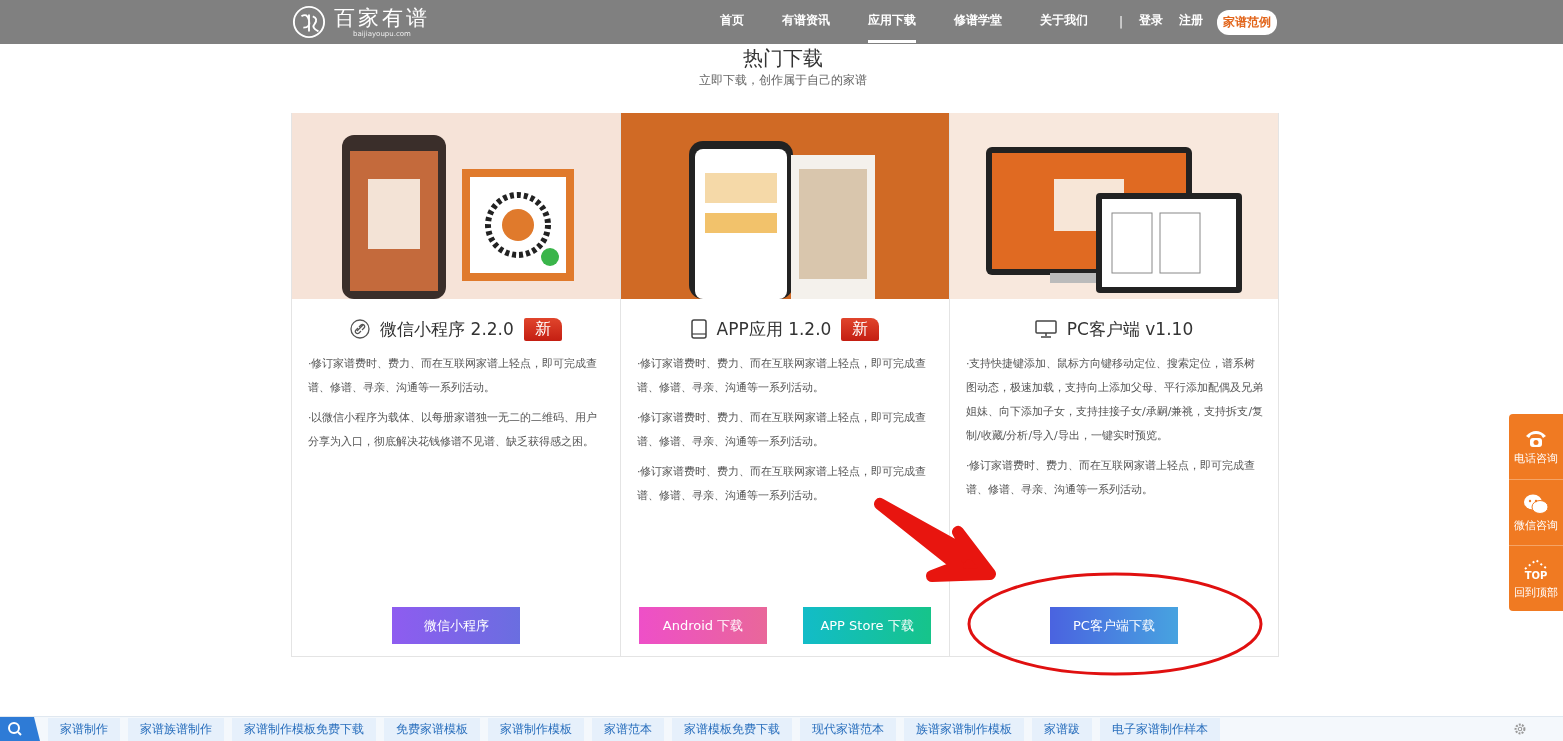 This screenshot has width=1563, height=741. Describe the element at coordinates (774, 329) in the screenshot. I see `card-title: APP应用 1.2.0` at that location.